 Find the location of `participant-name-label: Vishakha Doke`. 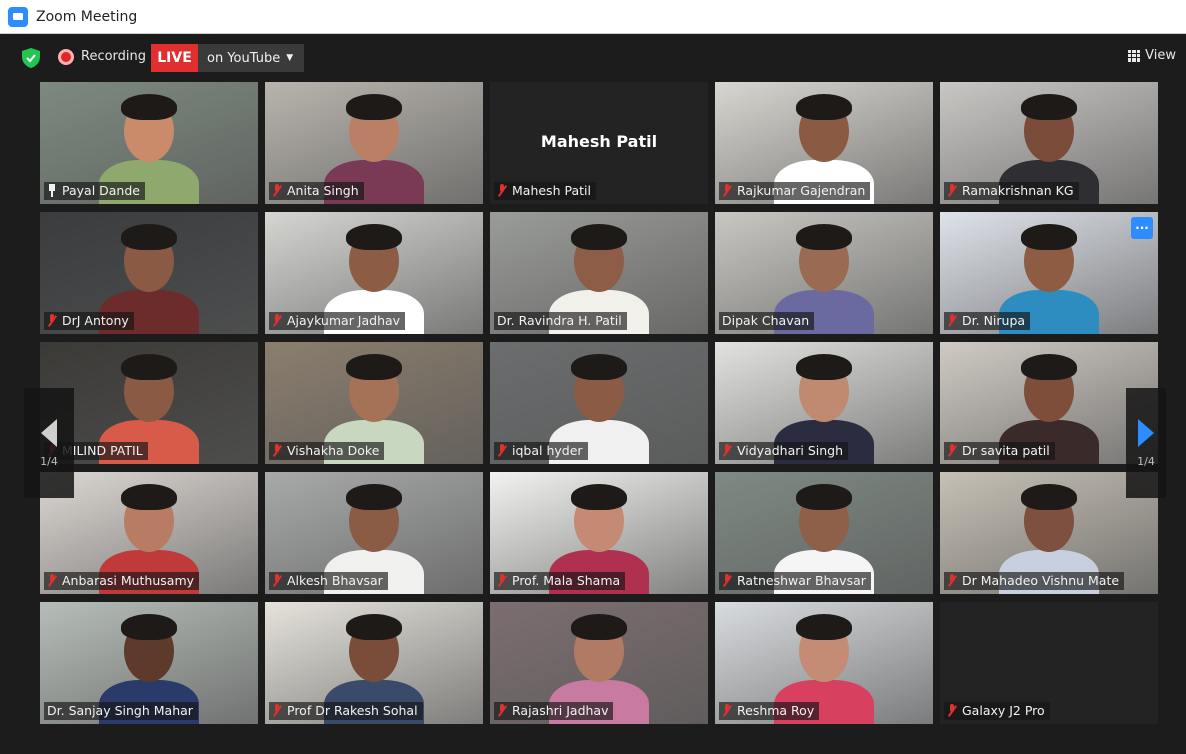

participant-name-label: Vishakha Doke is located at coordinates (327, 451).